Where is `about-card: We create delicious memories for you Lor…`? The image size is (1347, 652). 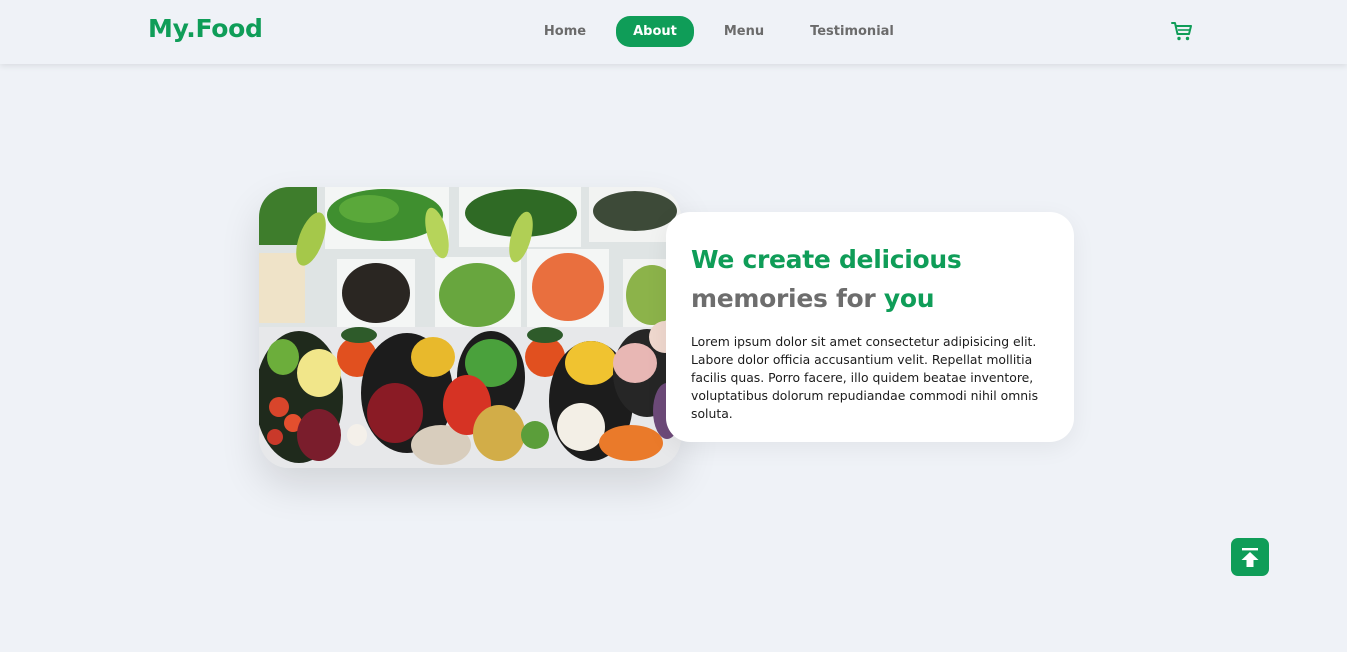 about-card: We create delicious memories for you Lor… is located at coordinates (870, 327).